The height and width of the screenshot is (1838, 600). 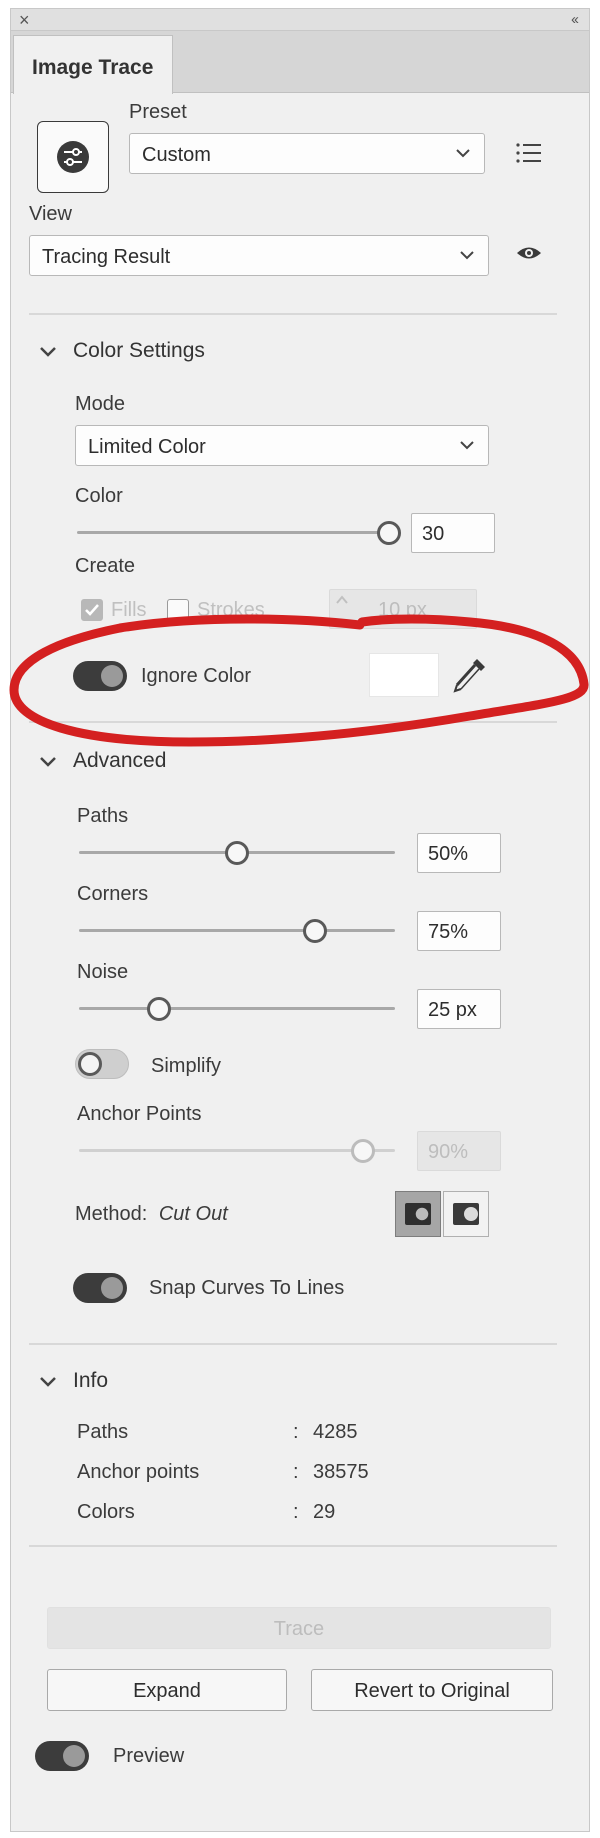 I want to click on corners-slider-track, so click(x=237, y=930).